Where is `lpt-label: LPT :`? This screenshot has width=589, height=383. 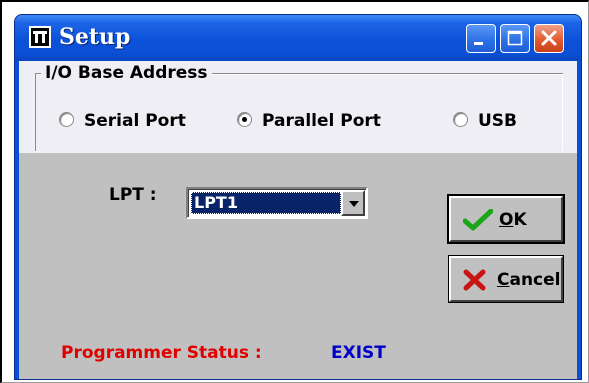
lpt-label: LPT : is located at coordinates (133, 195).